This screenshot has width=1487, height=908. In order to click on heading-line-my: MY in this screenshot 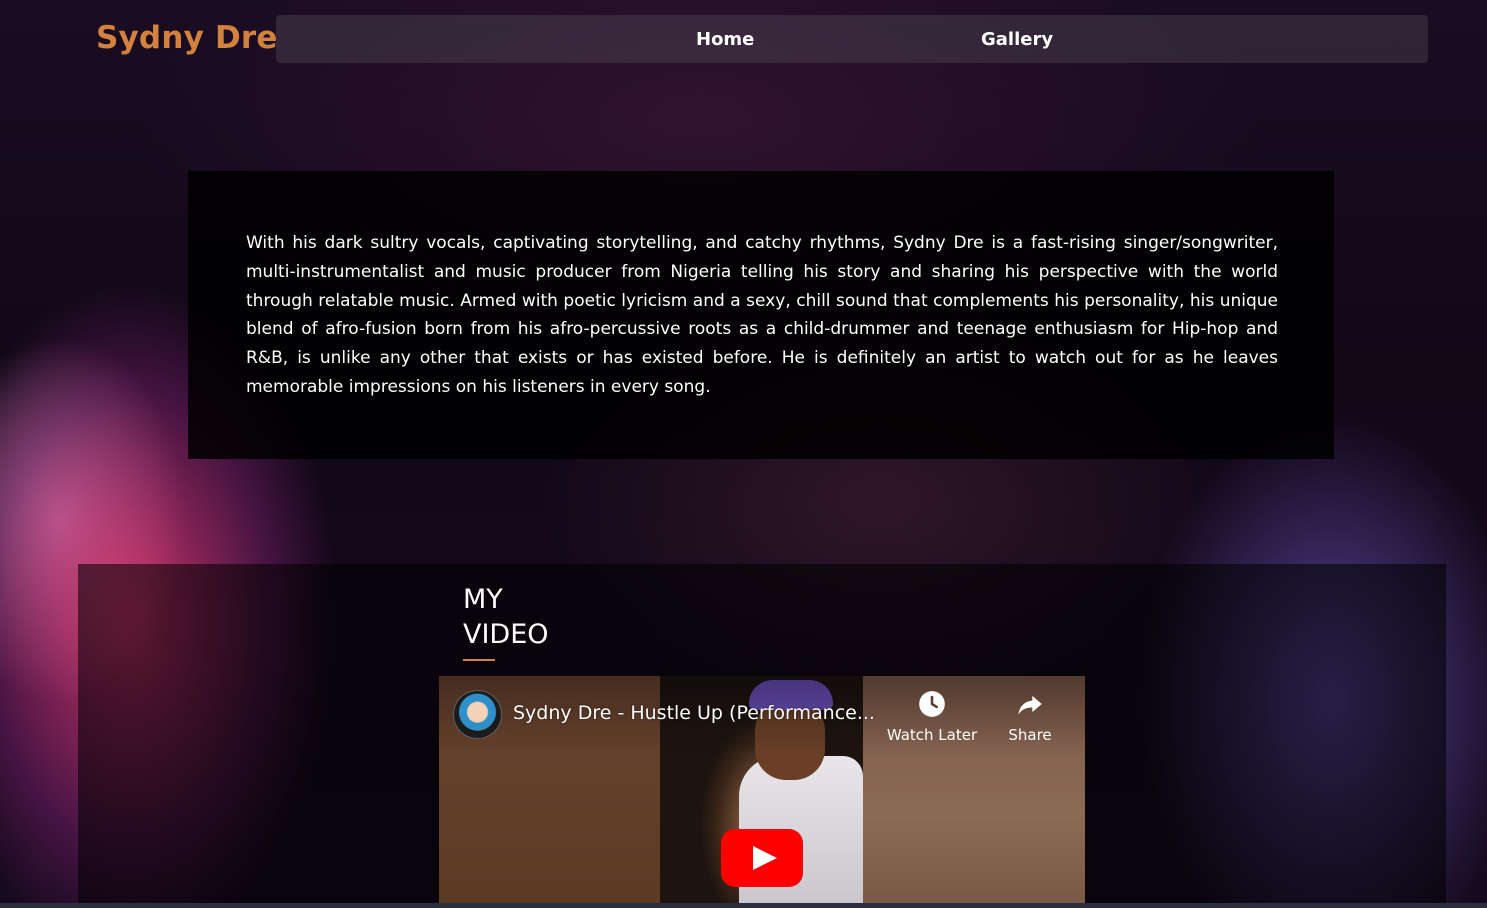, I will do `click(483, 599)`.